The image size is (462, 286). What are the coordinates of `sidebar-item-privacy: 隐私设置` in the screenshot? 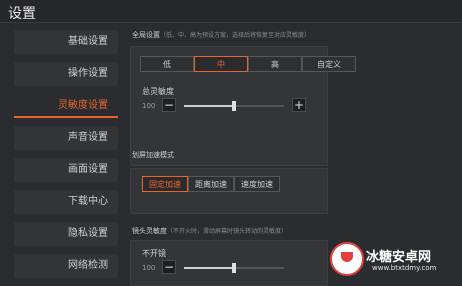 It's located at (66, 234).